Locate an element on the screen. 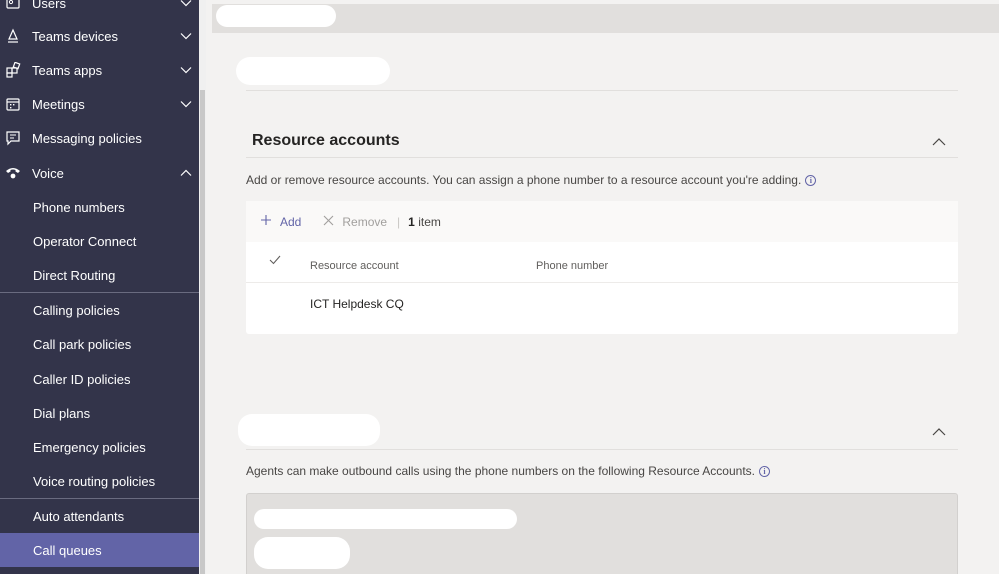  column-header-phone-number: Phone number is located at coordinates (572, 266).